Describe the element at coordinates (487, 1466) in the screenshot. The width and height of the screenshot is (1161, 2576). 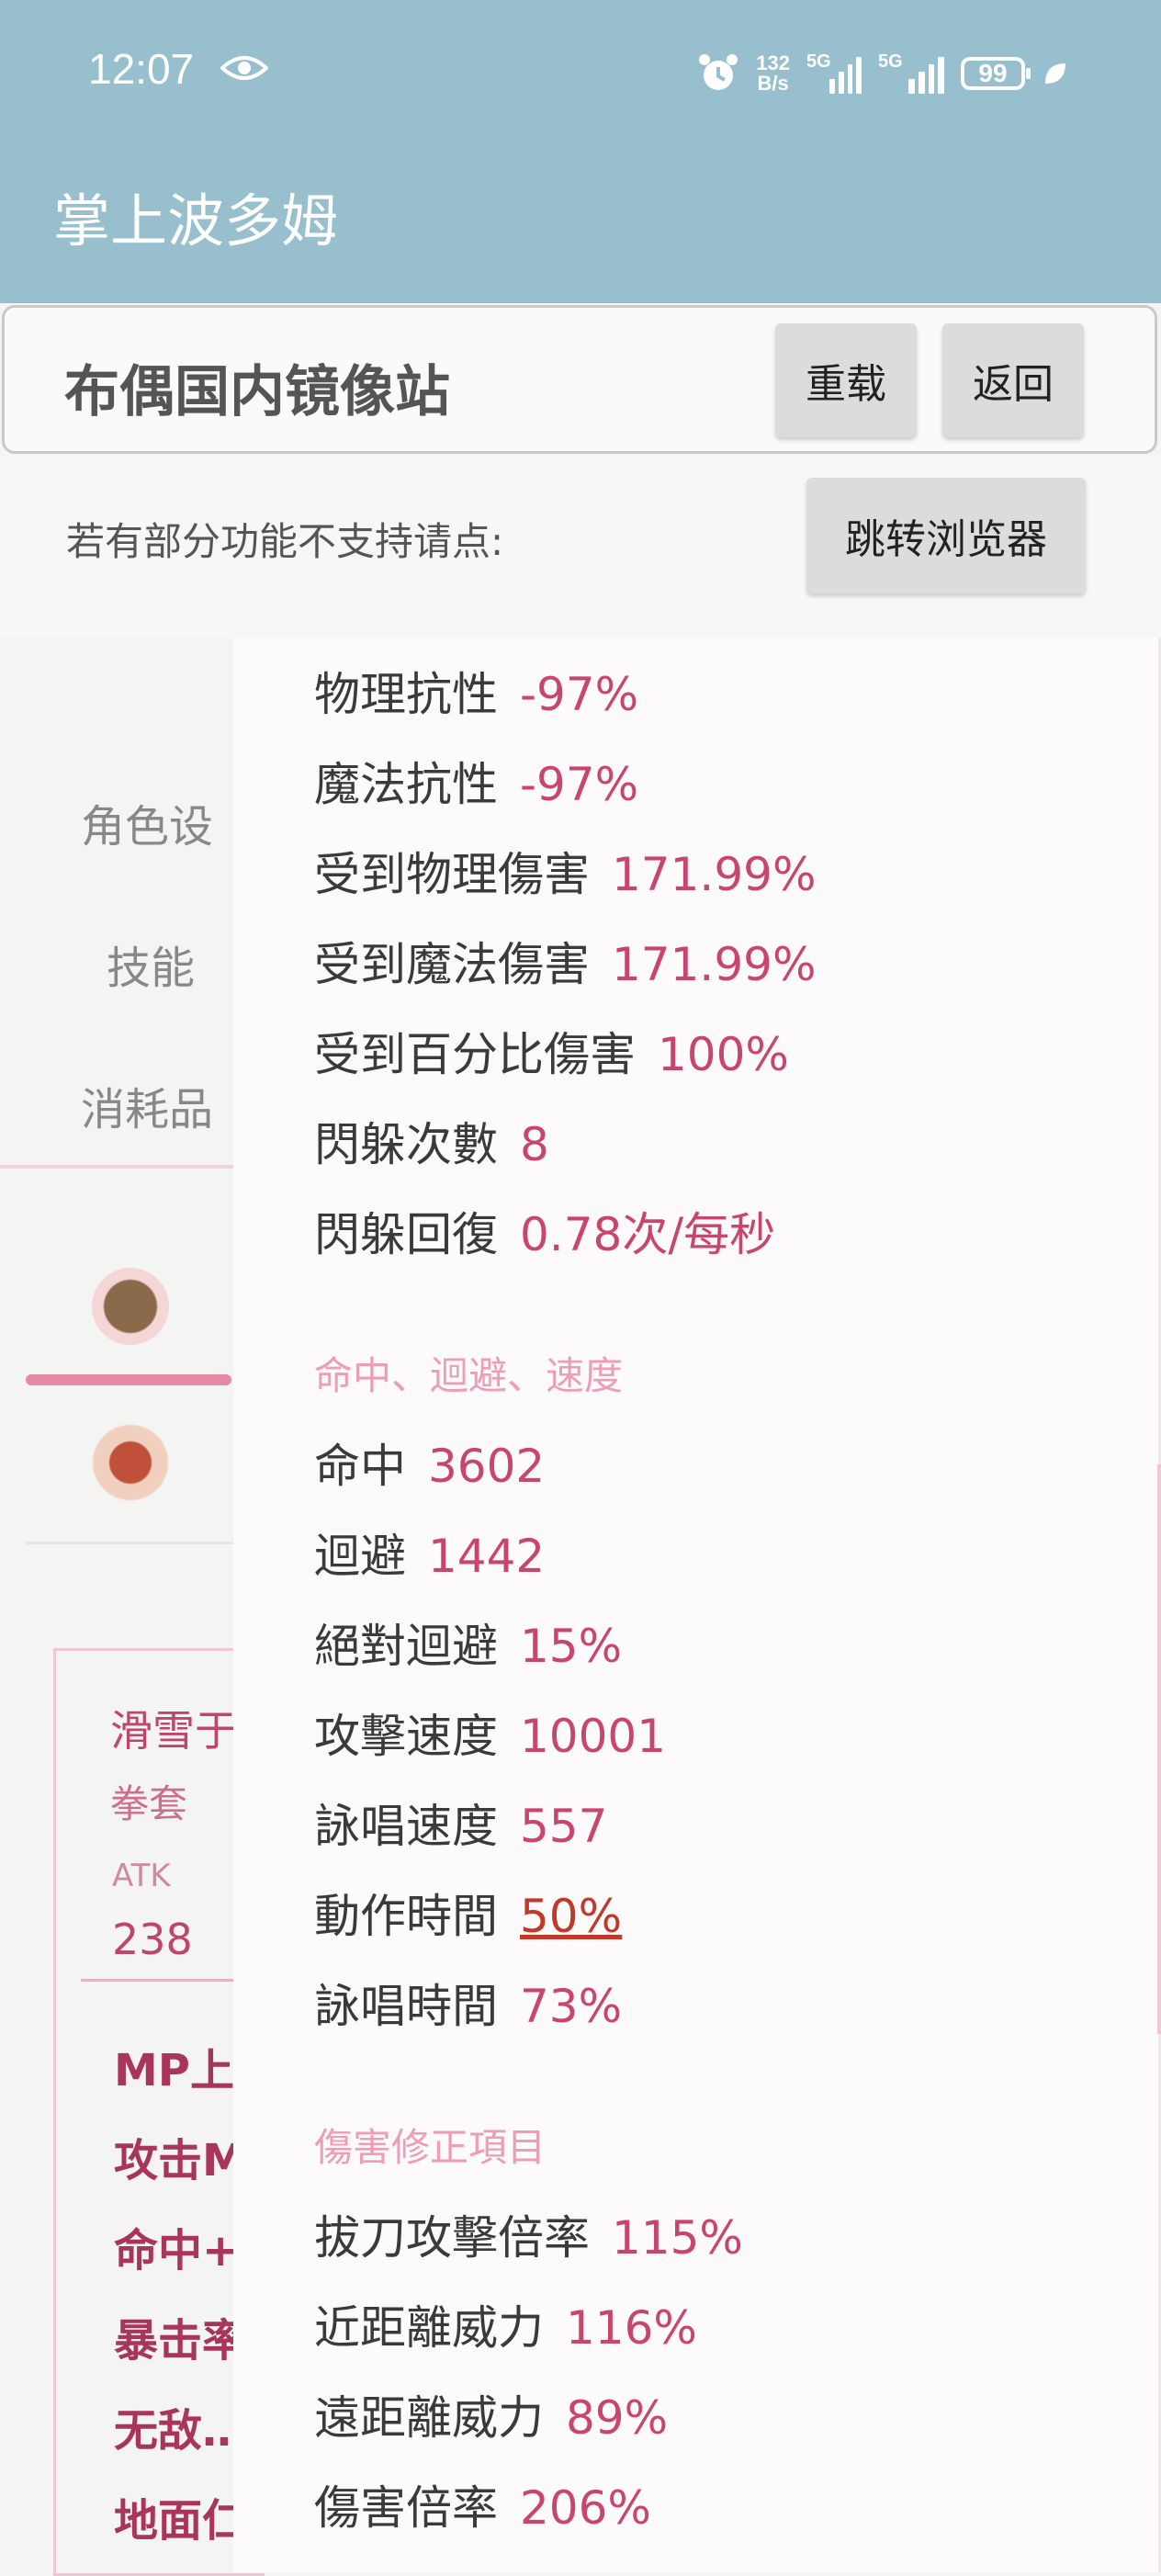
I see `stat-value: 3602` at that location.